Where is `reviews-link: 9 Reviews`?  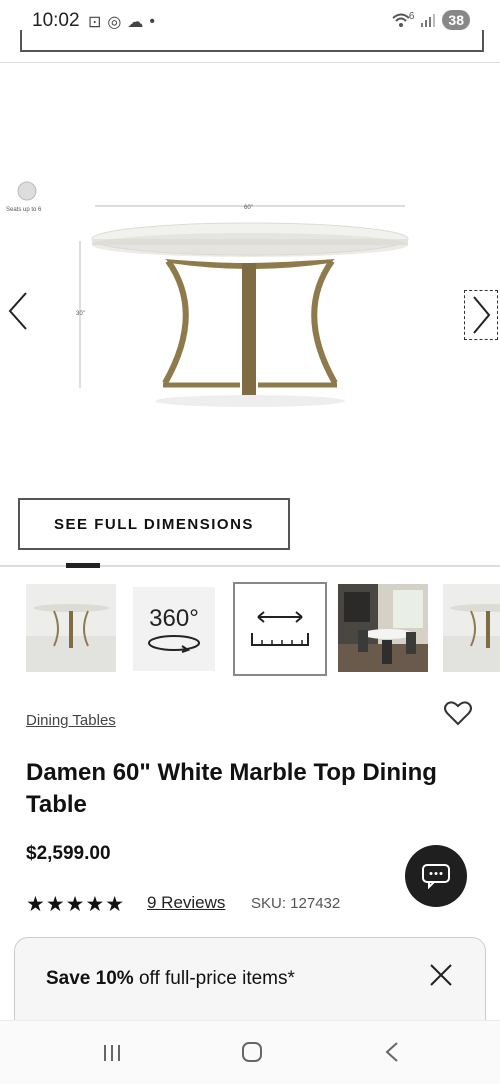
reviews-link: 9 Reviews is located at coordinates (186, 903).